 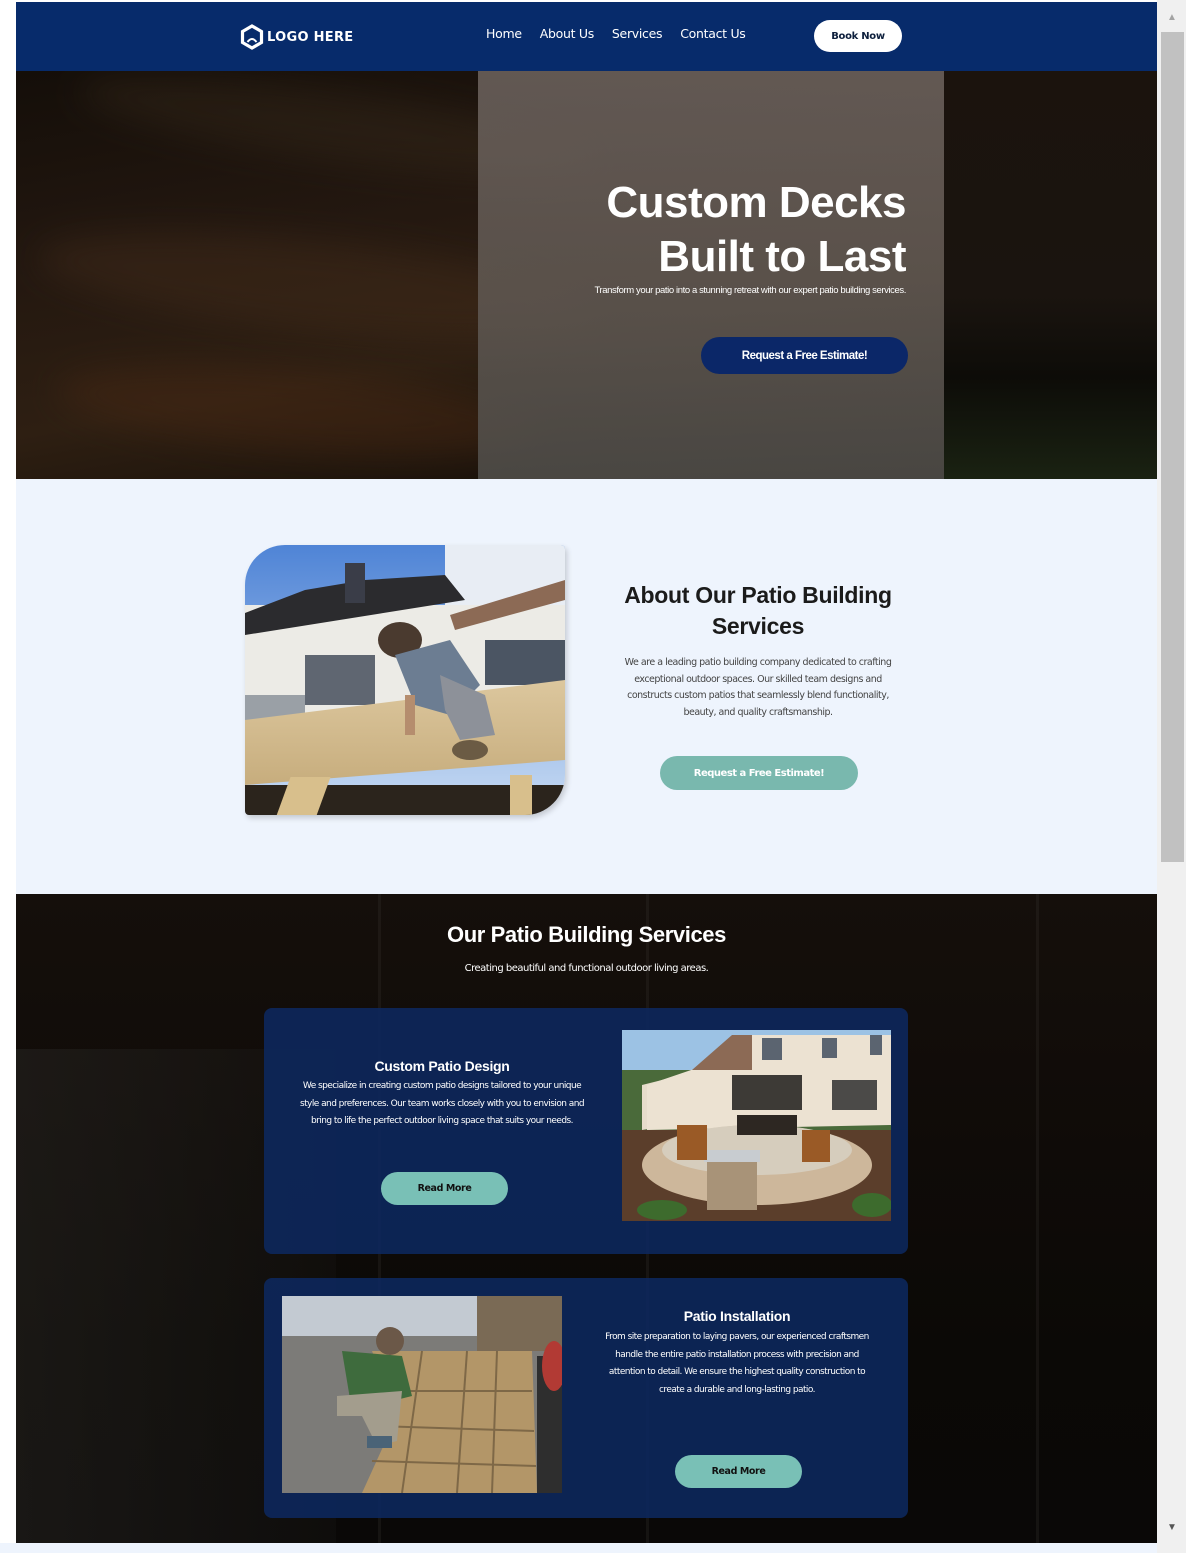 I want to click on hero-bg-streak, so click(x=296, y=411).